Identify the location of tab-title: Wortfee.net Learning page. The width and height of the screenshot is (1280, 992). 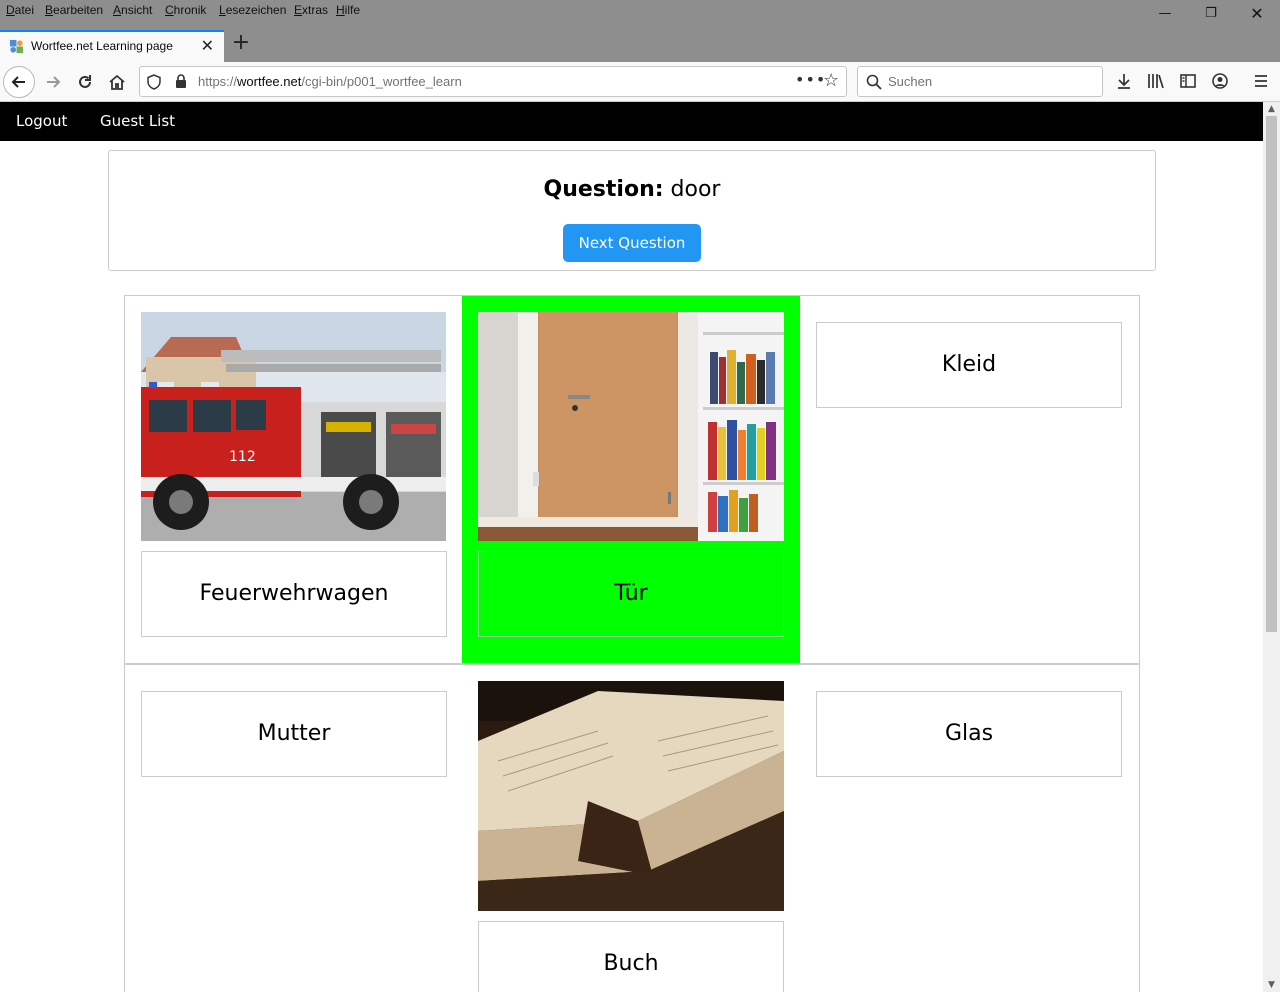
(102, 46).